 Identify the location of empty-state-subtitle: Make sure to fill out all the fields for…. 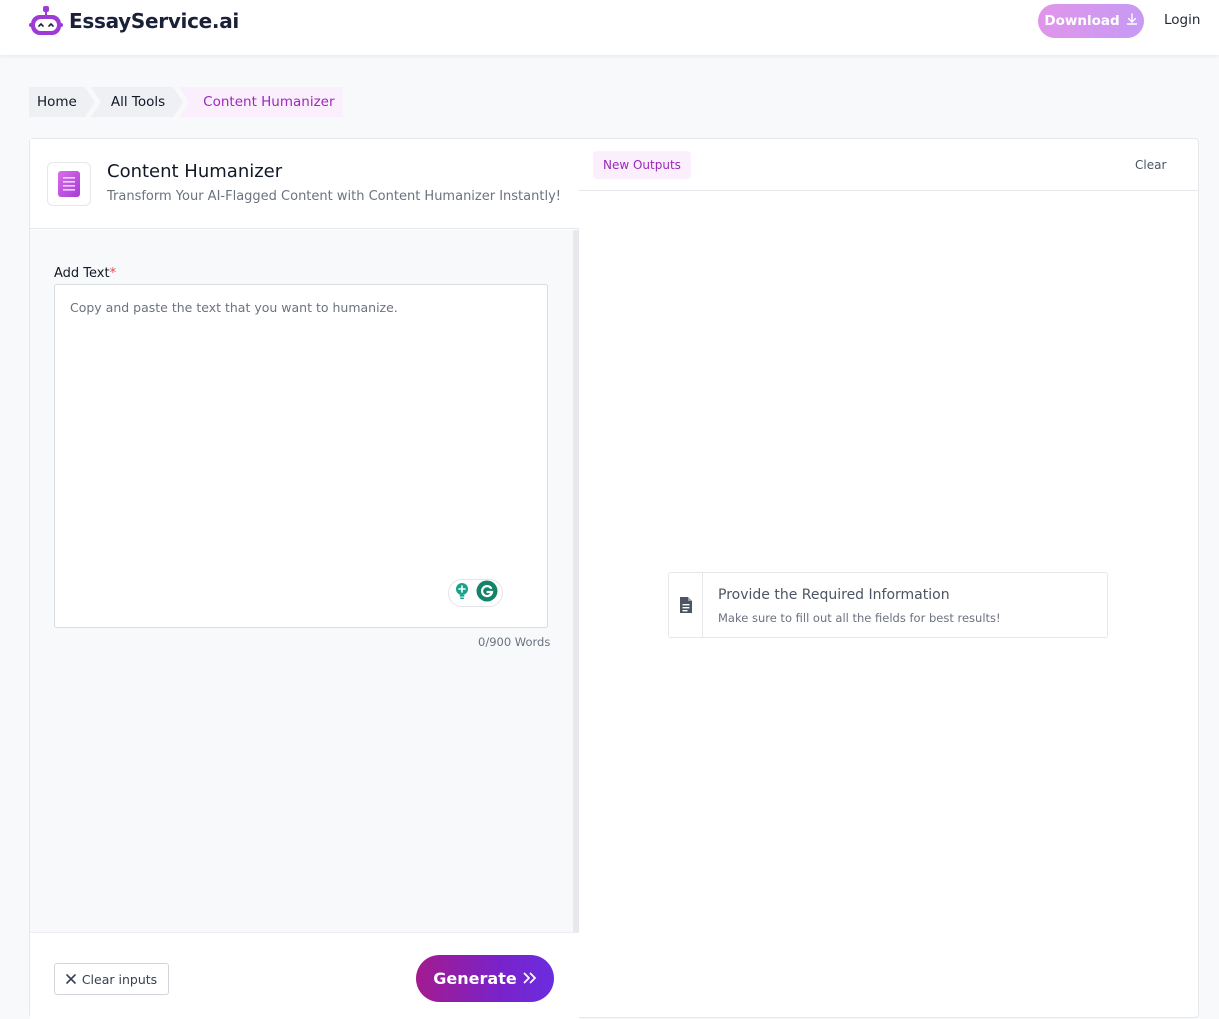
(859, 618).